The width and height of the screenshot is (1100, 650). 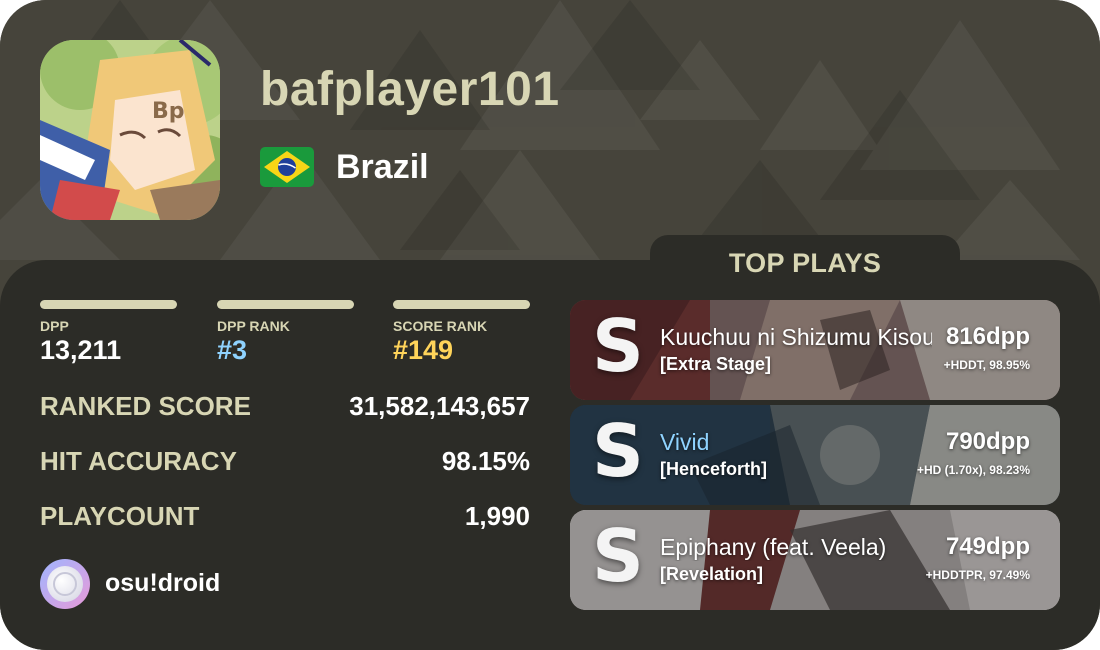 What do you see at coordinates (796, 337) in the screenshot?
I see `play-title: Kuuchuu ni Shizumu Kisou` at bounding box center [796, 337].